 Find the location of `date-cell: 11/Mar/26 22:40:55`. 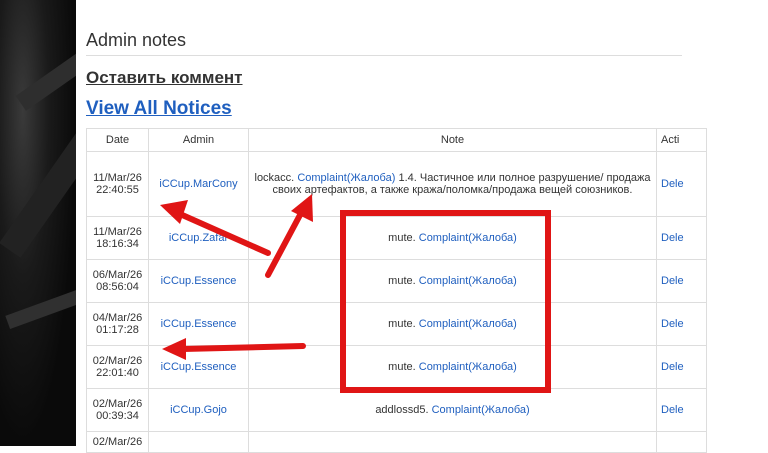

date-cell: 11/Mar/26 22:40:55 is located at coordinates (117, 184).